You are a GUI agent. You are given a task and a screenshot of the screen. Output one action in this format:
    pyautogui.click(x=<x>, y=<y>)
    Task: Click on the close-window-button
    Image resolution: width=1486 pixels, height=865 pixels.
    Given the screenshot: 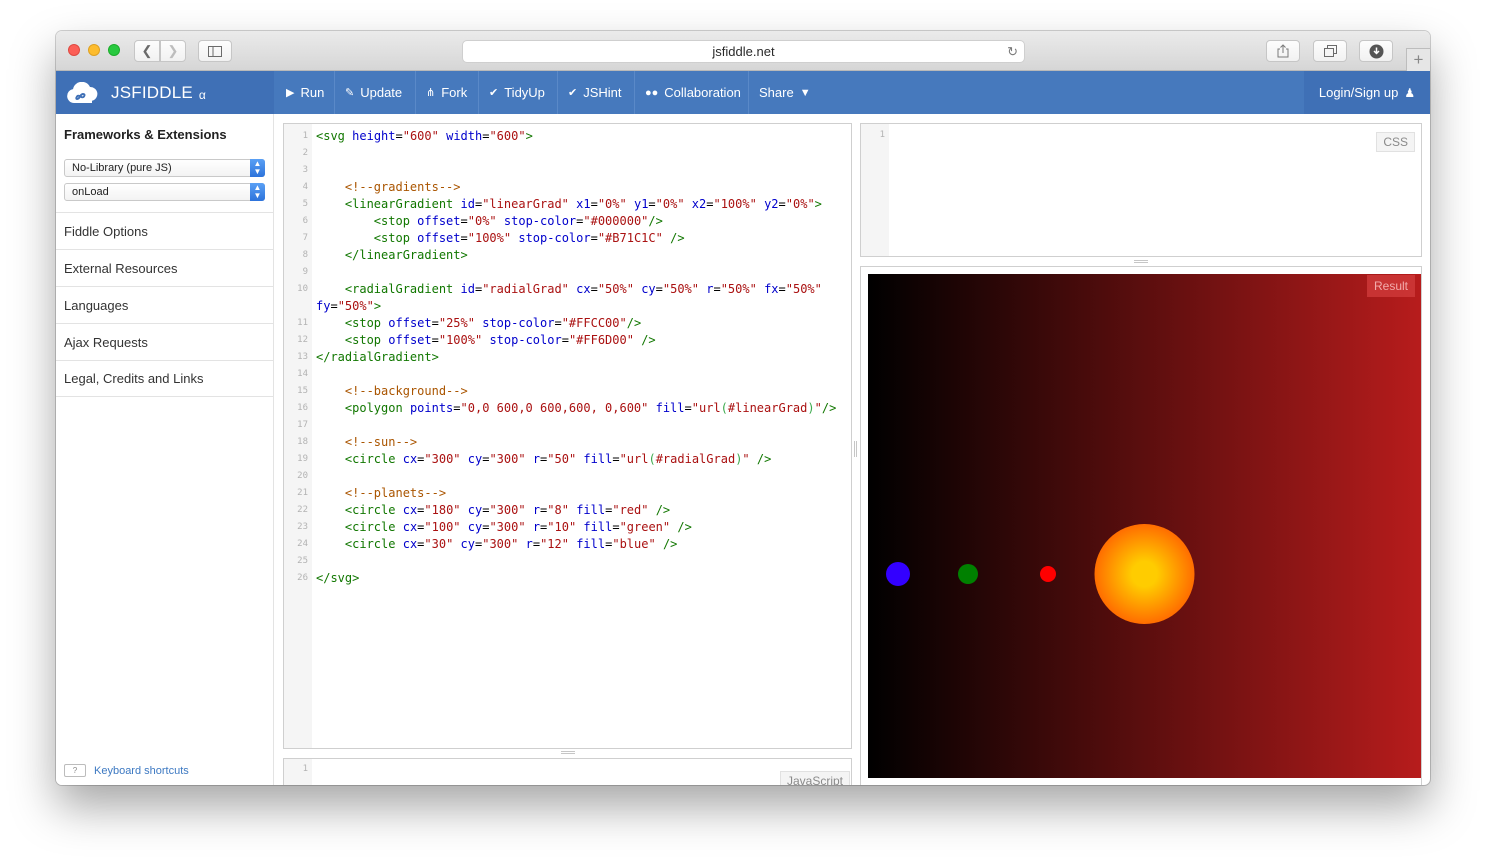 What is the action you would take?
    pyautogui.click(x=74, y=50)
    